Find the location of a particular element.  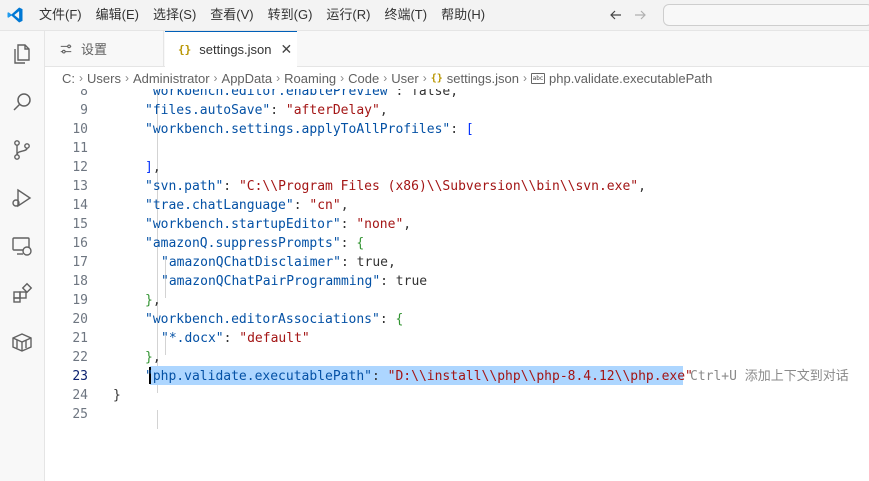

line-number: 20 is located at coordinates (80, 319).